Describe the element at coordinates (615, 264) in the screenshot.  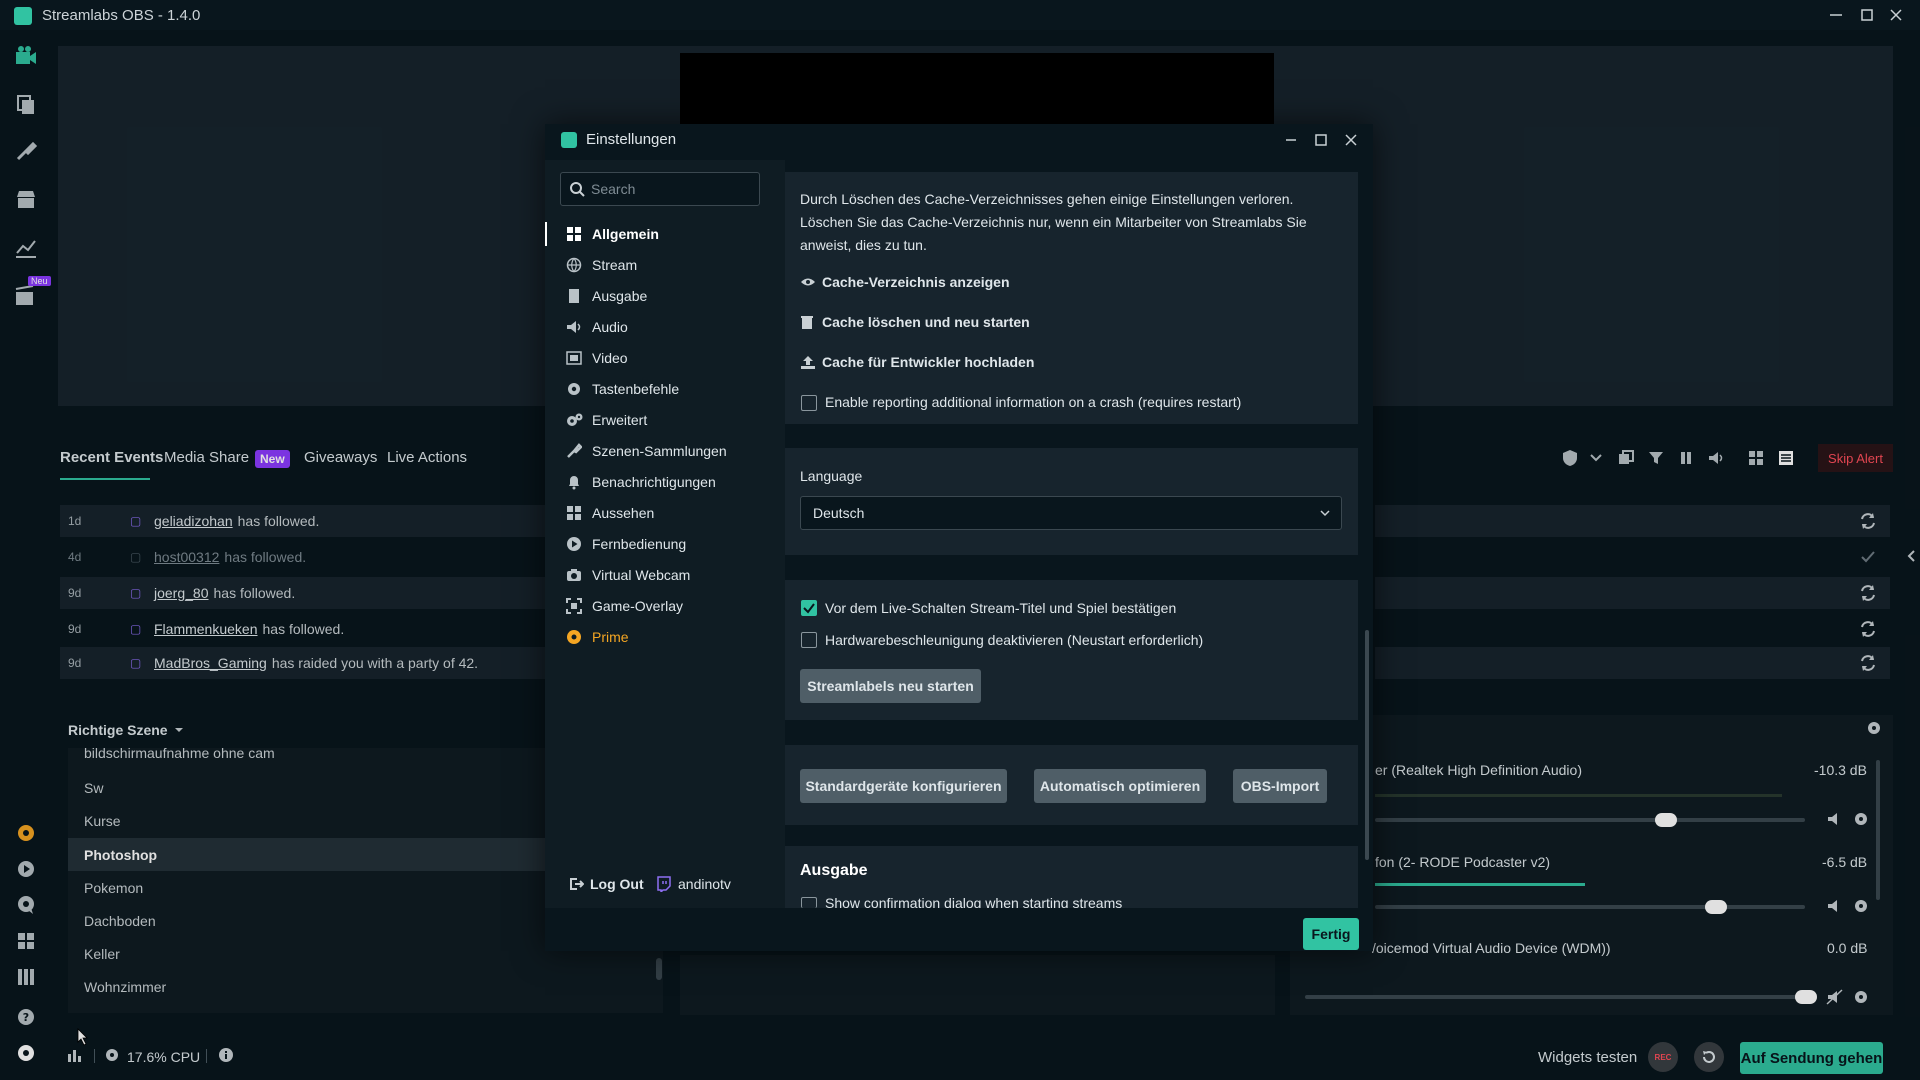
I see `sidebar-item-label: Stream` at that location.